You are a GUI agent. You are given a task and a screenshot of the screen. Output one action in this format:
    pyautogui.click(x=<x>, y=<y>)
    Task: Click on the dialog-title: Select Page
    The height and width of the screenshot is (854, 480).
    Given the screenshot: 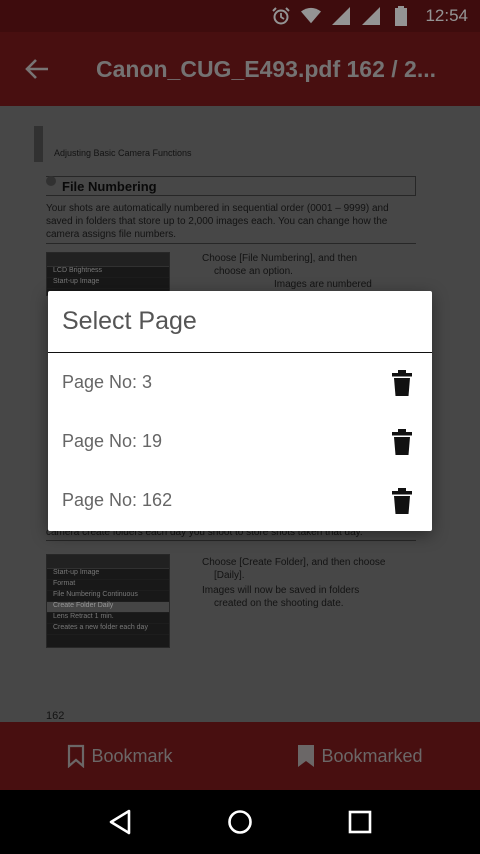 What is the action you would take?
    pyautogui.click(x=240, y=322)
    